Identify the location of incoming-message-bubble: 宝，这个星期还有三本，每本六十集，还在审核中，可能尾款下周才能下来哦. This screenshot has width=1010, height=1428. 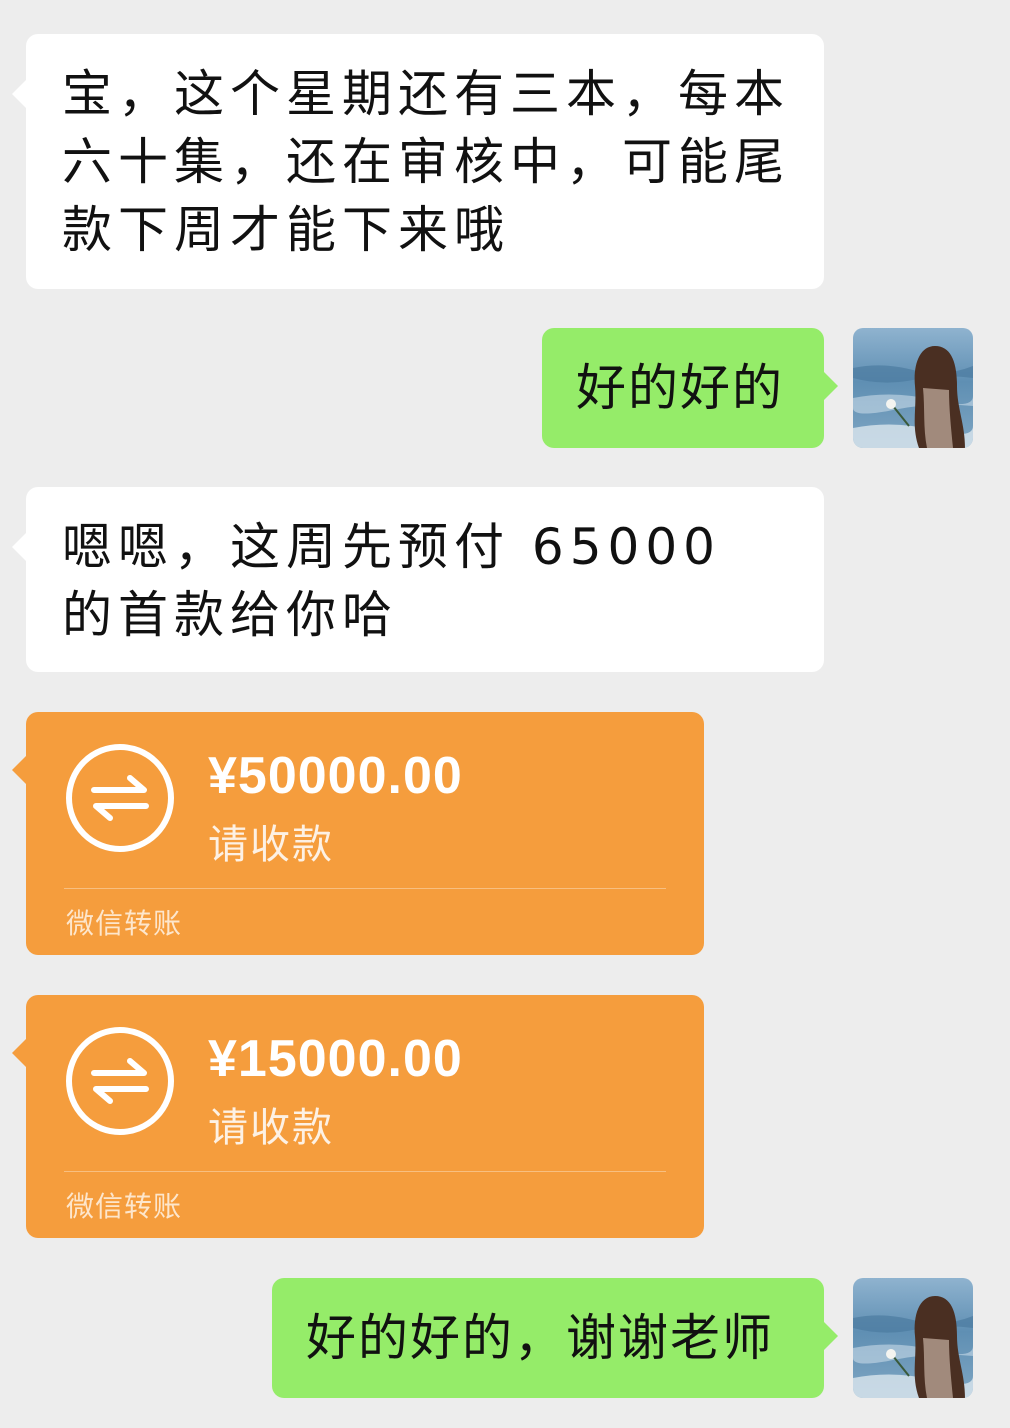
(418, 161).